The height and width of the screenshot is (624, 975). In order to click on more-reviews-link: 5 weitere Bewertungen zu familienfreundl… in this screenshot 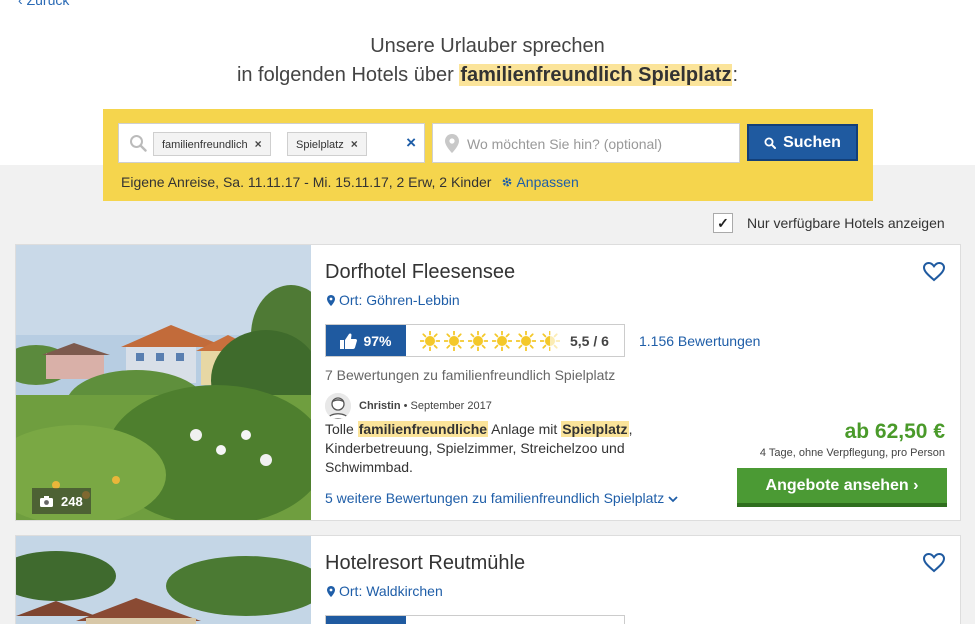, I will do `click(501, 498)`.